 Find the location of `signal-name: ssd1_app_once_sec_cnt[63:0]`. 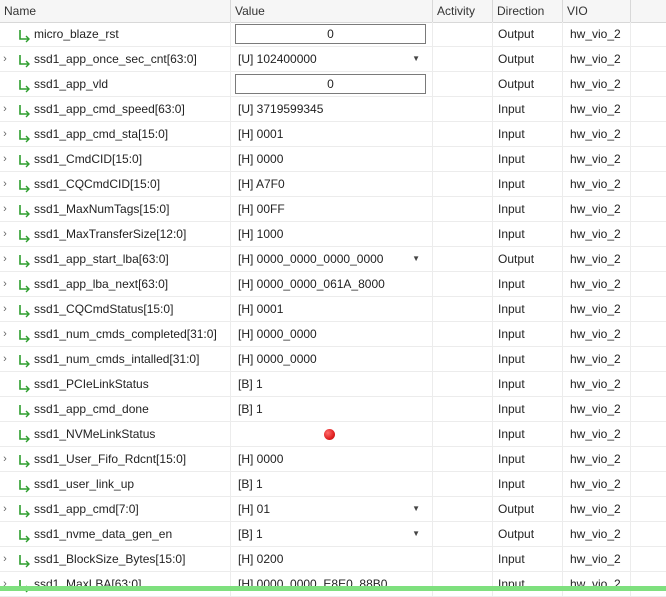

signal-name: ssd1_app_once_sec_cnt[63:0] is located at coordinates (115, 59).